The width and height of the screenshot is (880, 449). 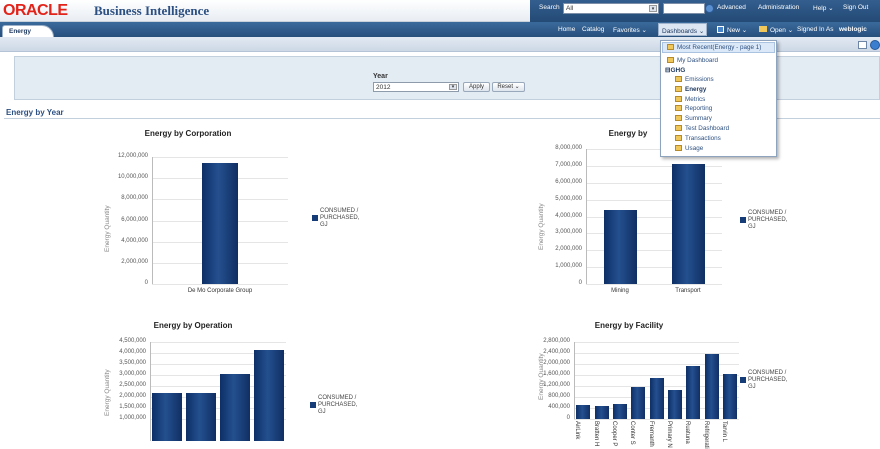 What do you see at coordinates (416, 87) in the screenshot?
I see `year-select: 2012 ▾` at bounding box center [416, 87].